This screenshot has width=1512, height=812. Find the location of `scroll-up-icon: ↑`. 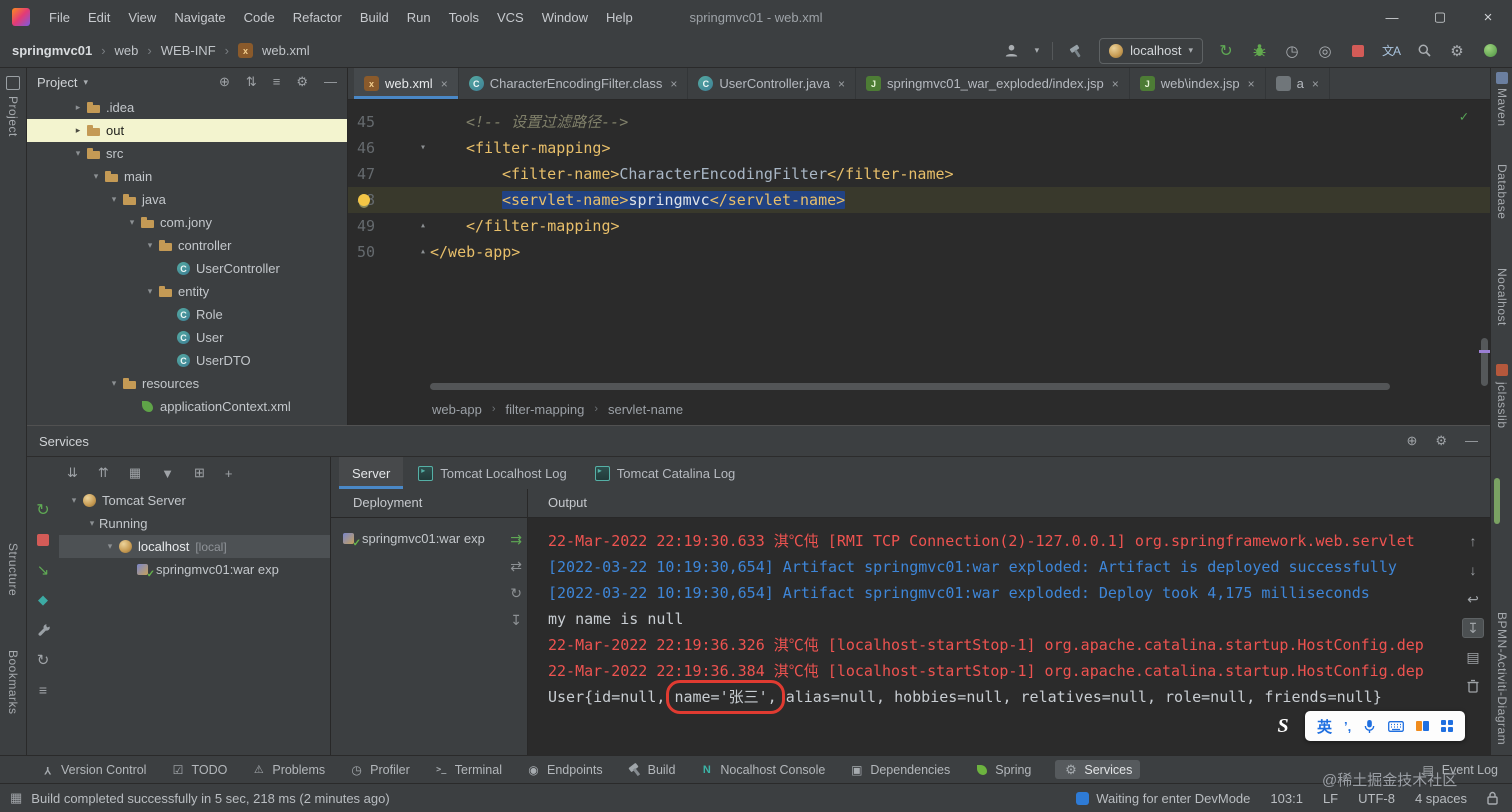

scroll-up-icon: ↑ is located at coordinates (1473, 541).